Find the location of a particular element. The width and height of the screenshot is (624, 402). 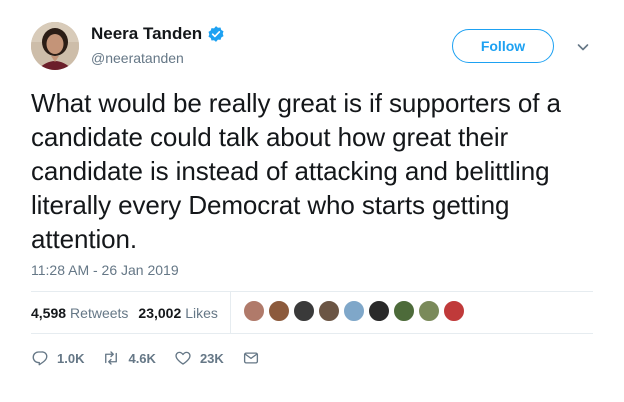

likes-stat: 23,002 Likes is located at coordinates (178, 313).